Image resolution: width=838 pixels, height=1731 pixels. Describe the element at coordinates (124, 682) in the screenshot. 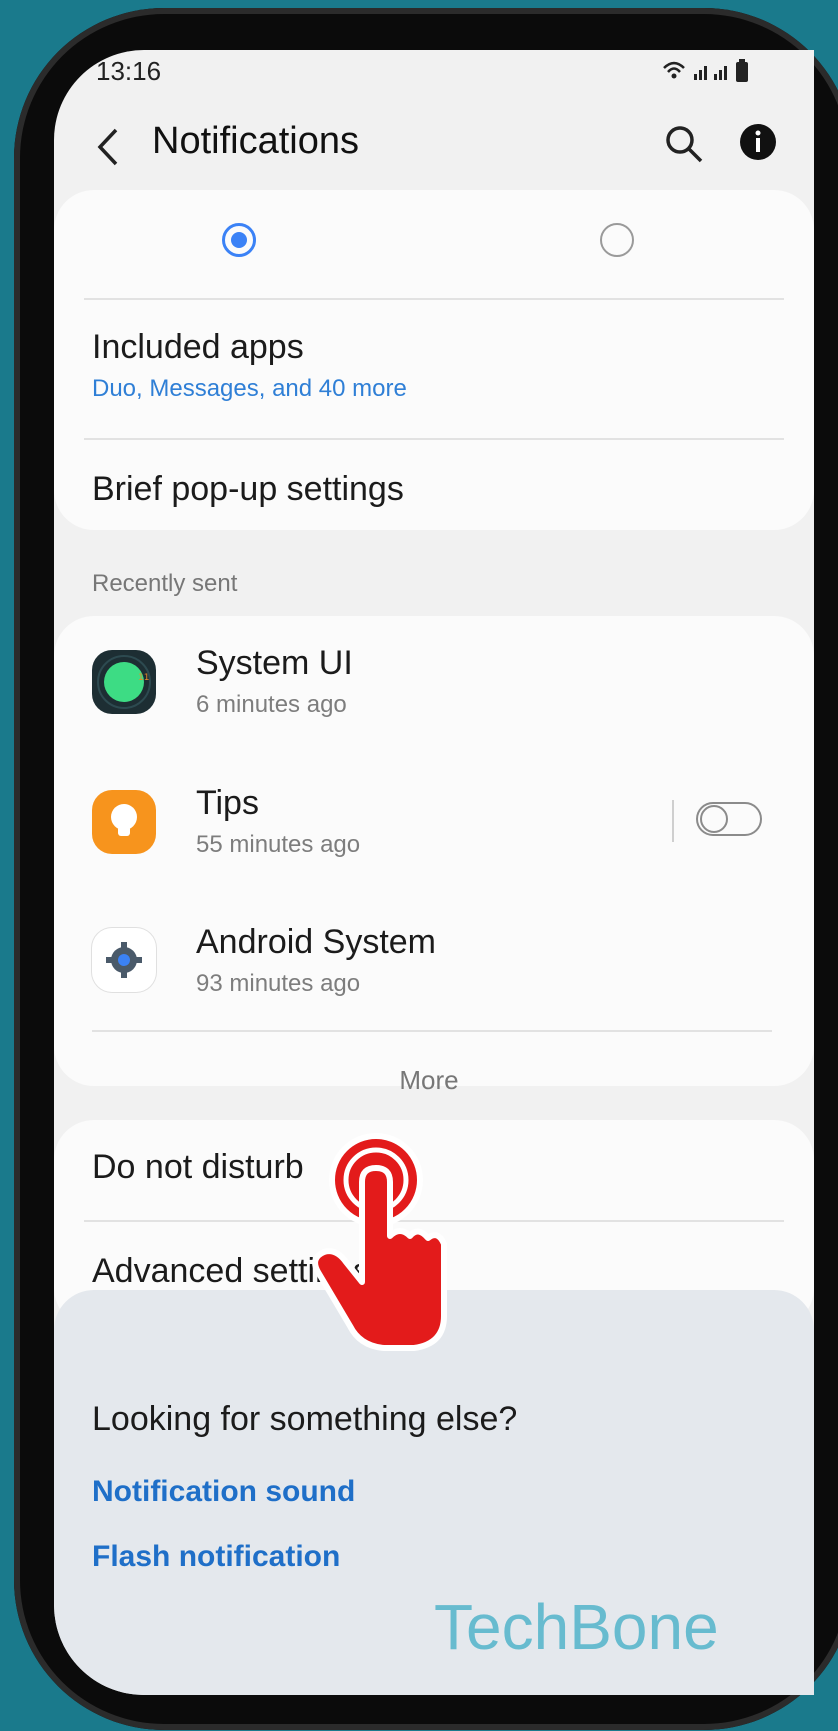

I see `system-ui-app-icon: 11` at that location.